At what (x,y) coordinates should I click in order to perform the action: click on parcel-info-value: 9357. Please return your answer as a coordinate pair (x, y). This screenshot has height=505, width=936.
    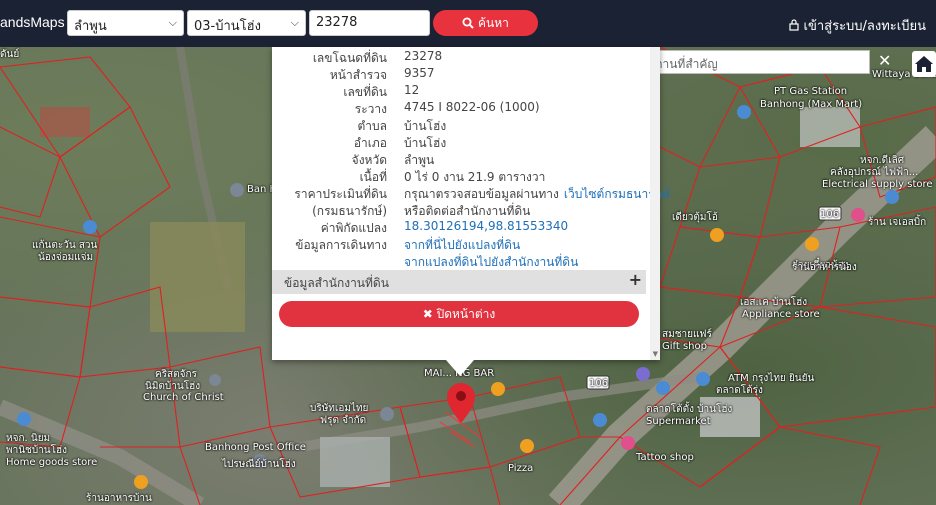
    Looking at the image, I should click on (419, 73).